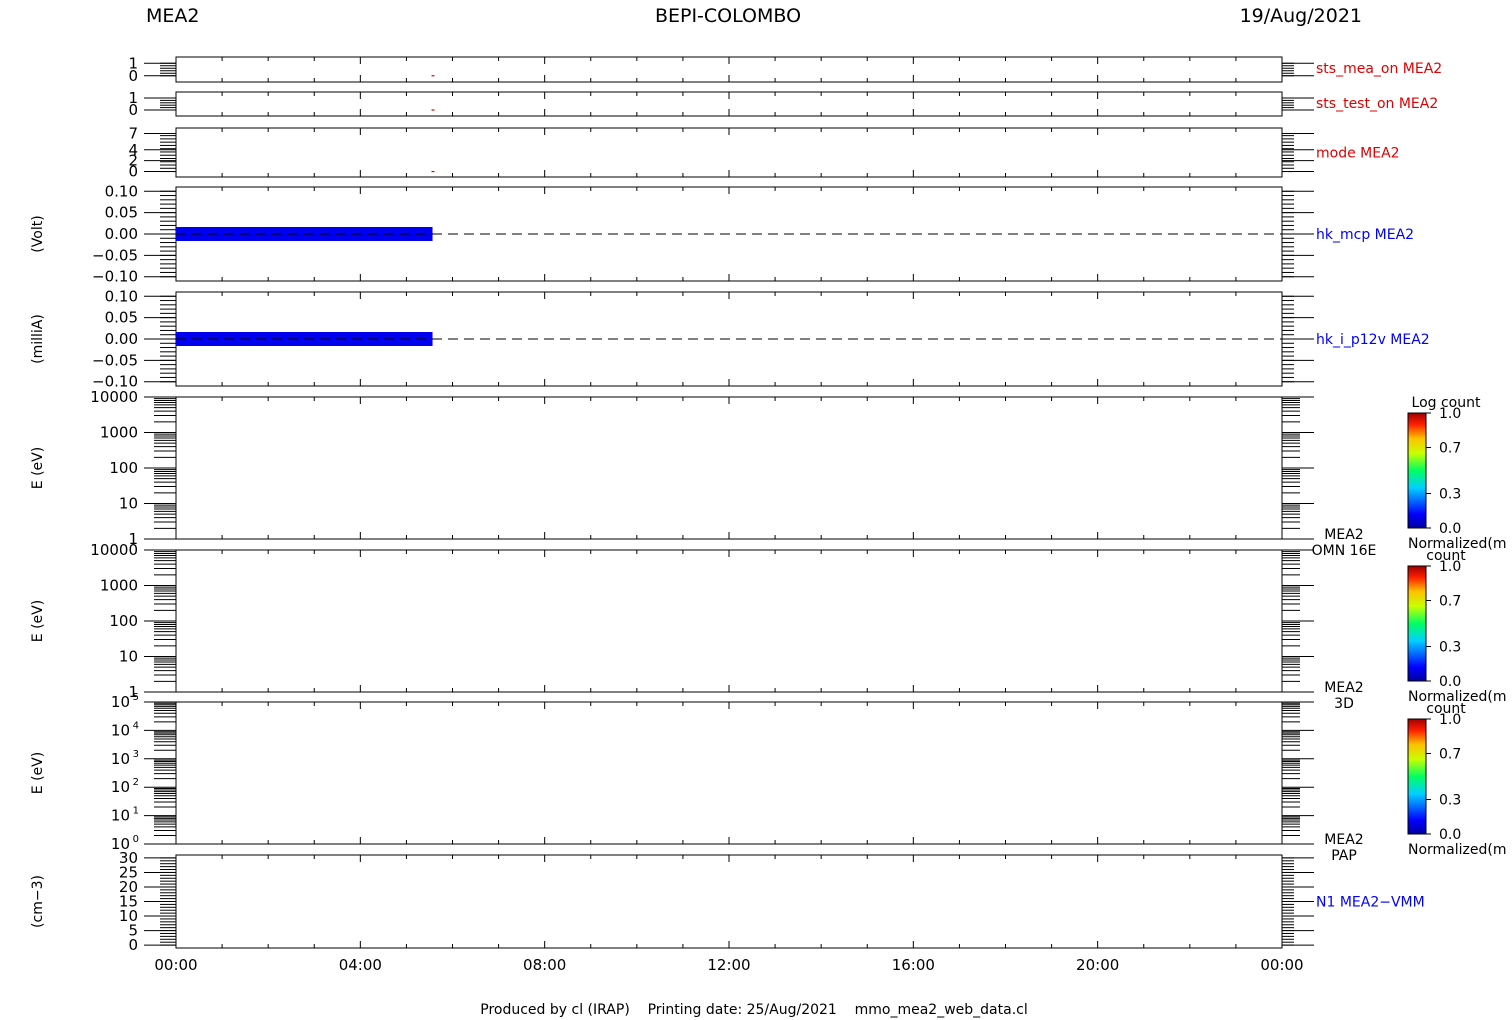 This screenshot has height=1020, width=1512. Describe the element at coordinates (115, 277) in the screenshot. I see `y-tick-label: −0.10` at that location.